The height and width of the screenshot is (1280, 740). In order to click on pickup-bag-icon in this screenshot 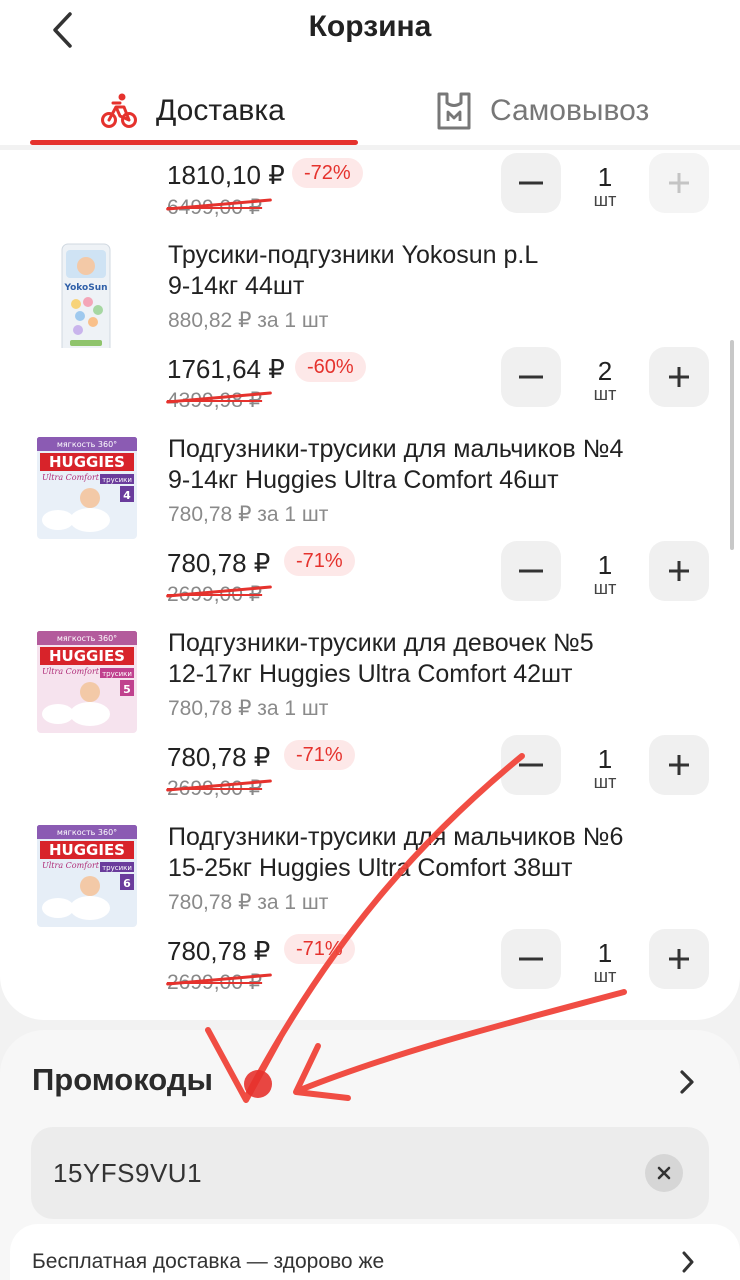, I will do `click(454, 111)`.